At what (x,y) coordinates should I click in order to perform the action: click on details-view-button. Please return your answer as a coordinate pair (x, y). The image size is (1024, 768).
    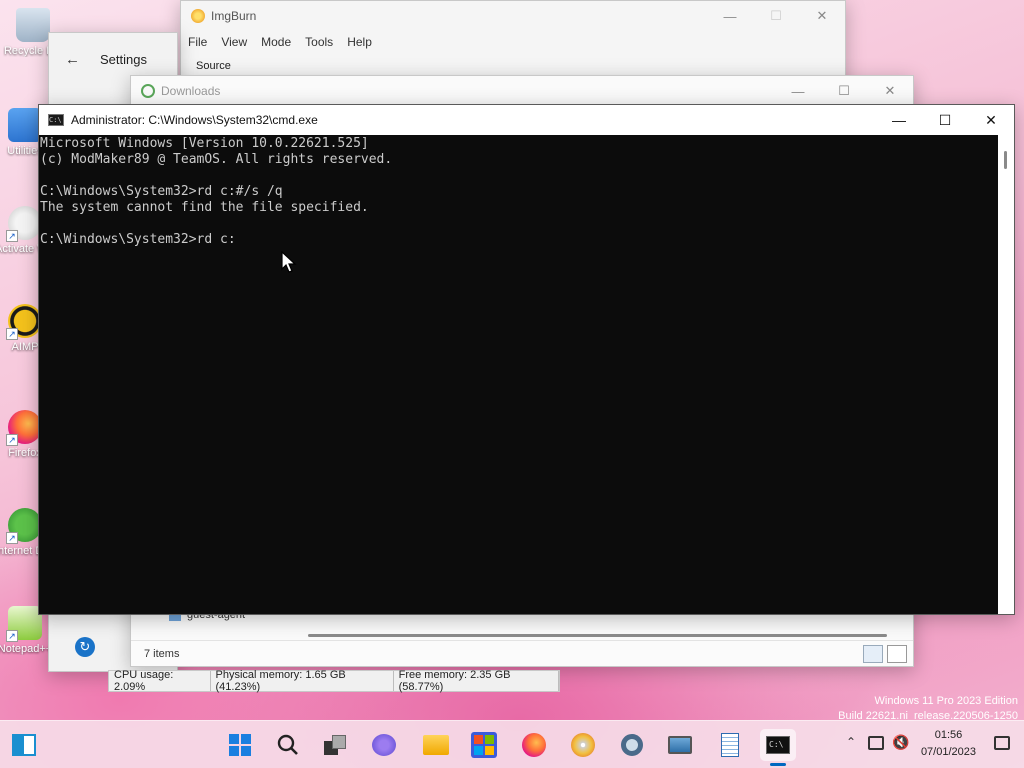
    Looking at the image, I should click on (873, 653).